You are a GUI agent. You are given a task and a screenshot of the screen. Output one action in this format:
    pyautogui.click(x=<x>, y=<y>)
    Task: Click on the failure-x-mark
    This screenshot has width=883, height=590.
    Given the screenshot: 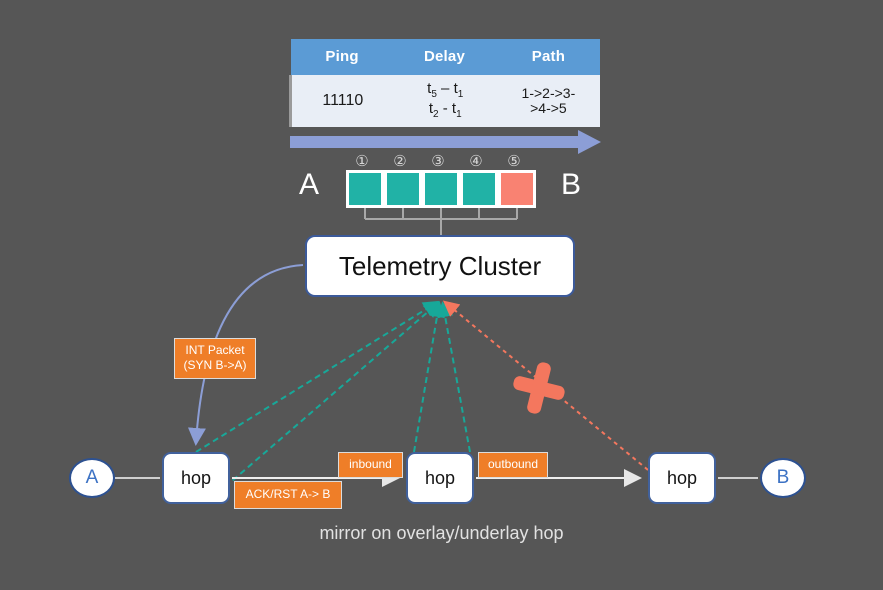 What is the action you would take?
    pyautogui.click(x=539, y=388)
    